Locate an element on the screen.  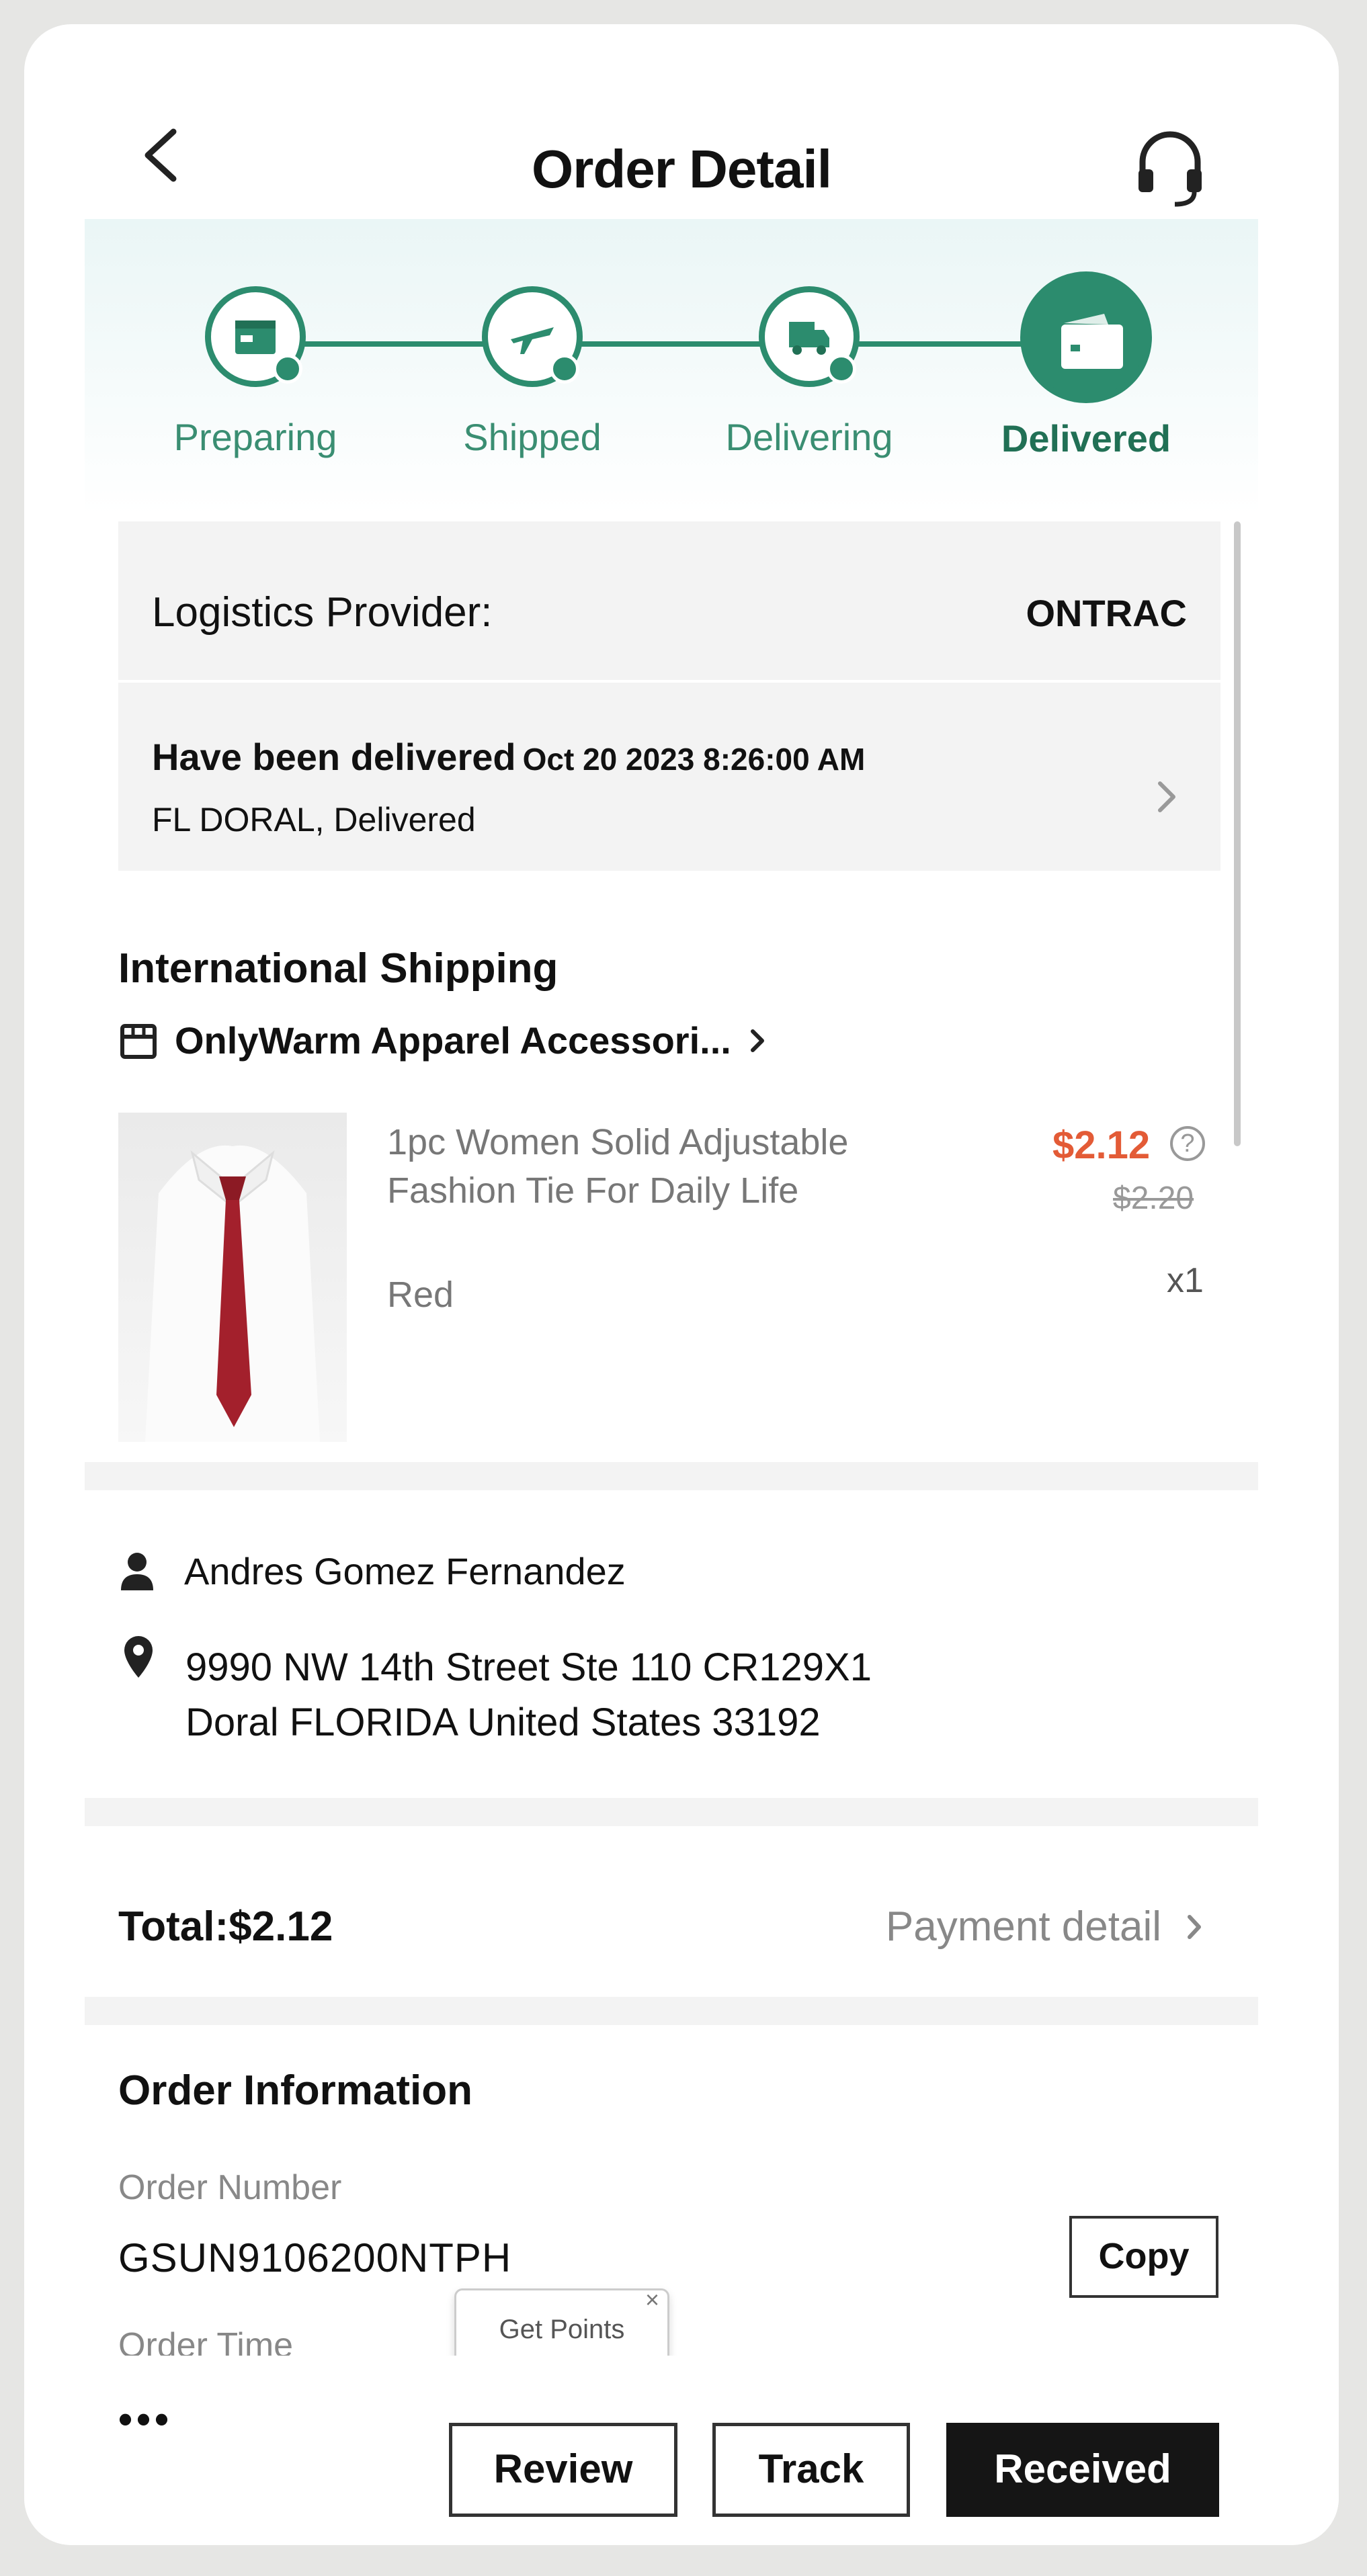
store-icon is located at coordinates (138, 1041).